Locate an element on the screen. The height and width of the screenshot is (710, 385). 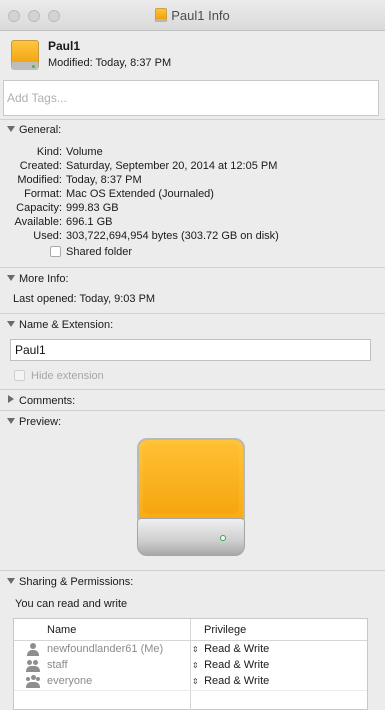
general-row-modified: Modified: Today, 8:37 PM is located at coordinates (192, 181).